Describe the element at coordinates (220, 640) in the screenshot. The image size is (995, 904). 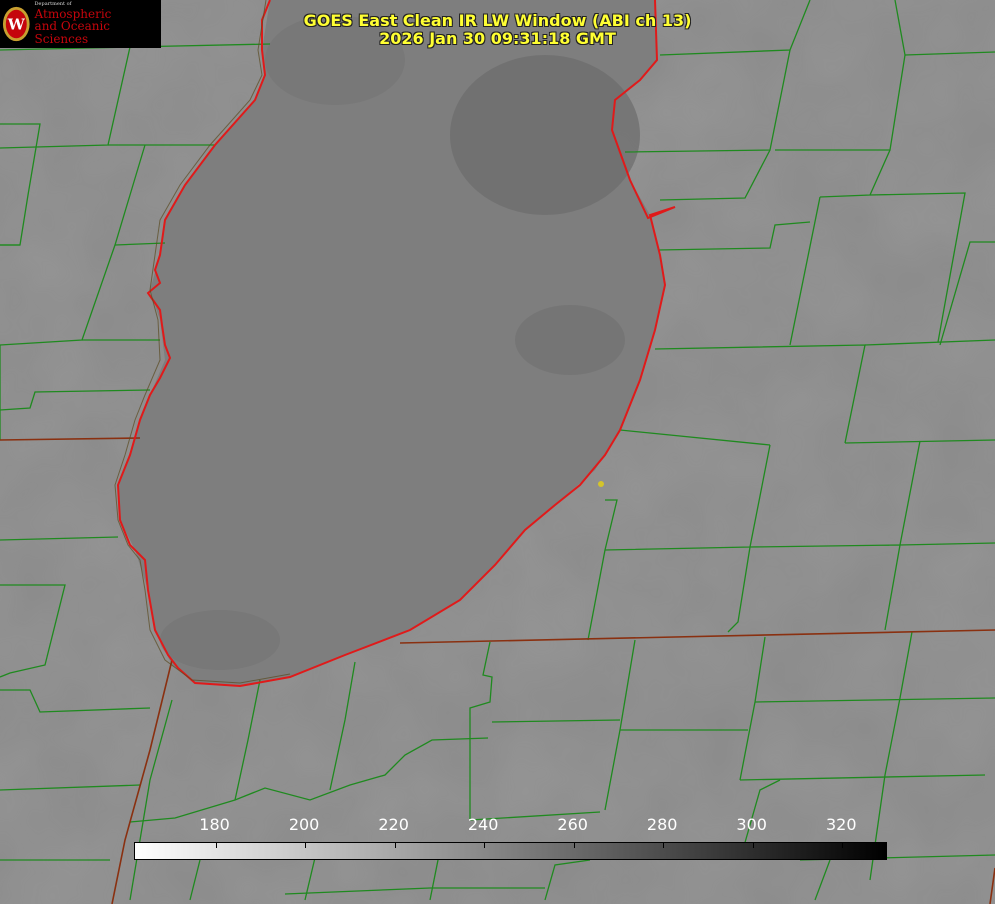
I see `cloud-dark-south` at that location.